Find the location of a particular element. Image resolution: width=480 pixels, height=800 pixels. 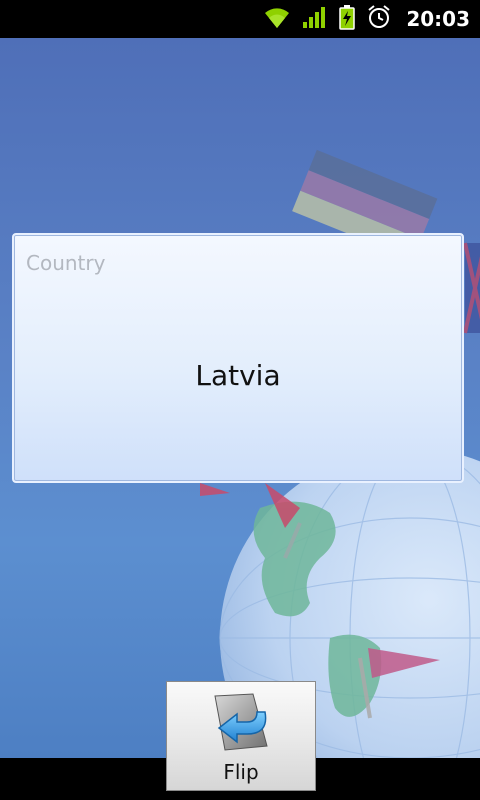

flip-button-label: Flip is located at coordinates (241, 772).